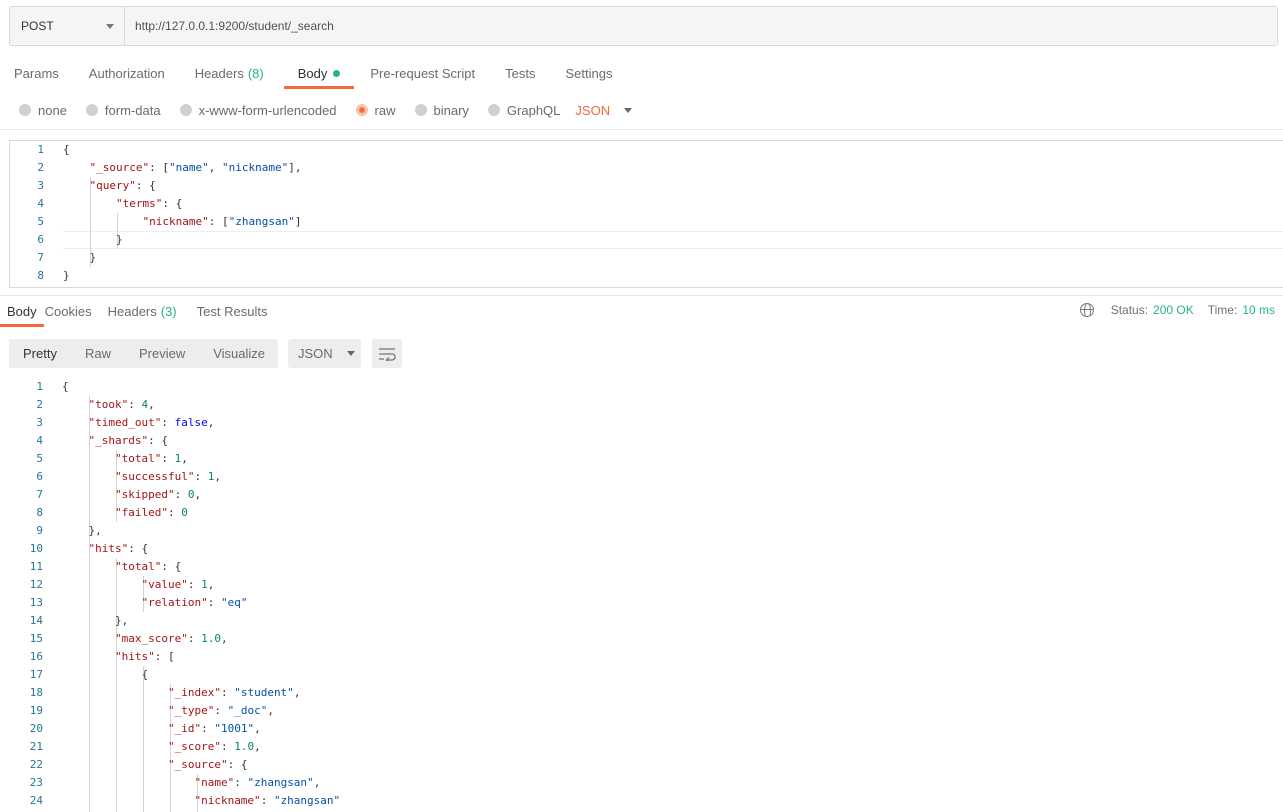  Describe the element at coordinates (229, 73) in the screenshot. I see `tab-headers: Headers (8)` at that location.